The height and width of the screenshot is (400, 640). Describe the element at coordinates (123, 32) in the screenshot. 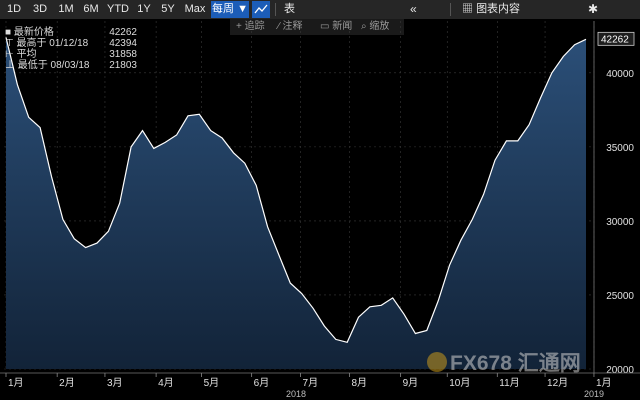

I see `legend-value-last: 42262` at that location.